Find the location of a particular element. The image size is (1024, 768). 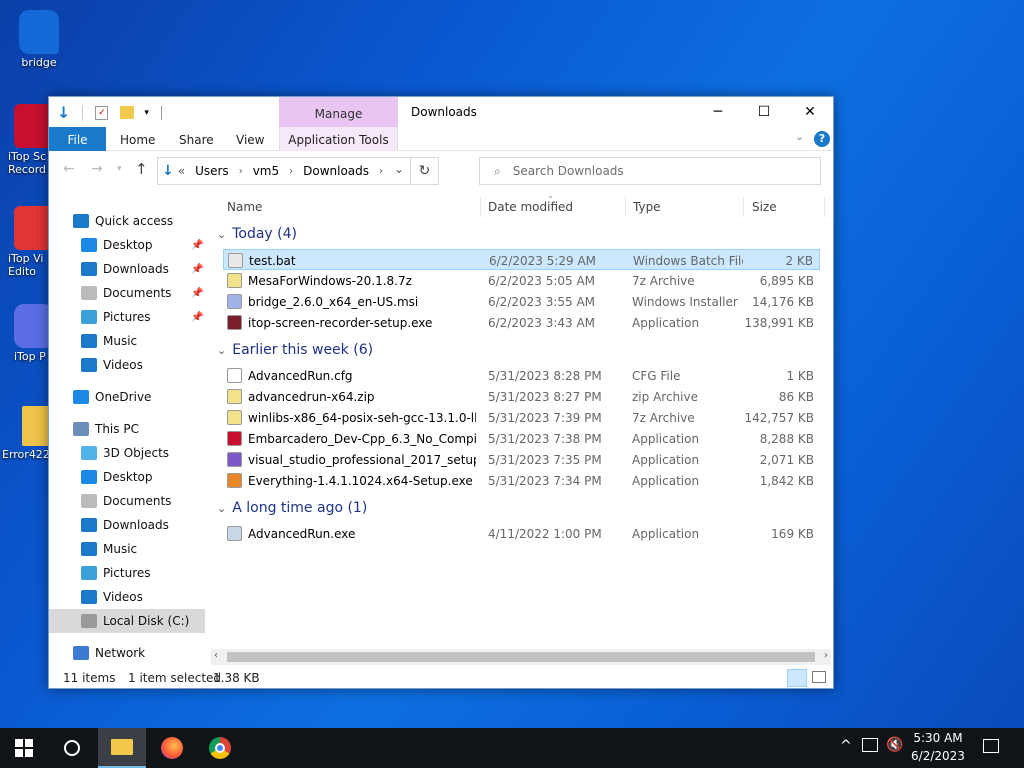

arrow-down-icon: ↓ is located at coordinates (63, 112).